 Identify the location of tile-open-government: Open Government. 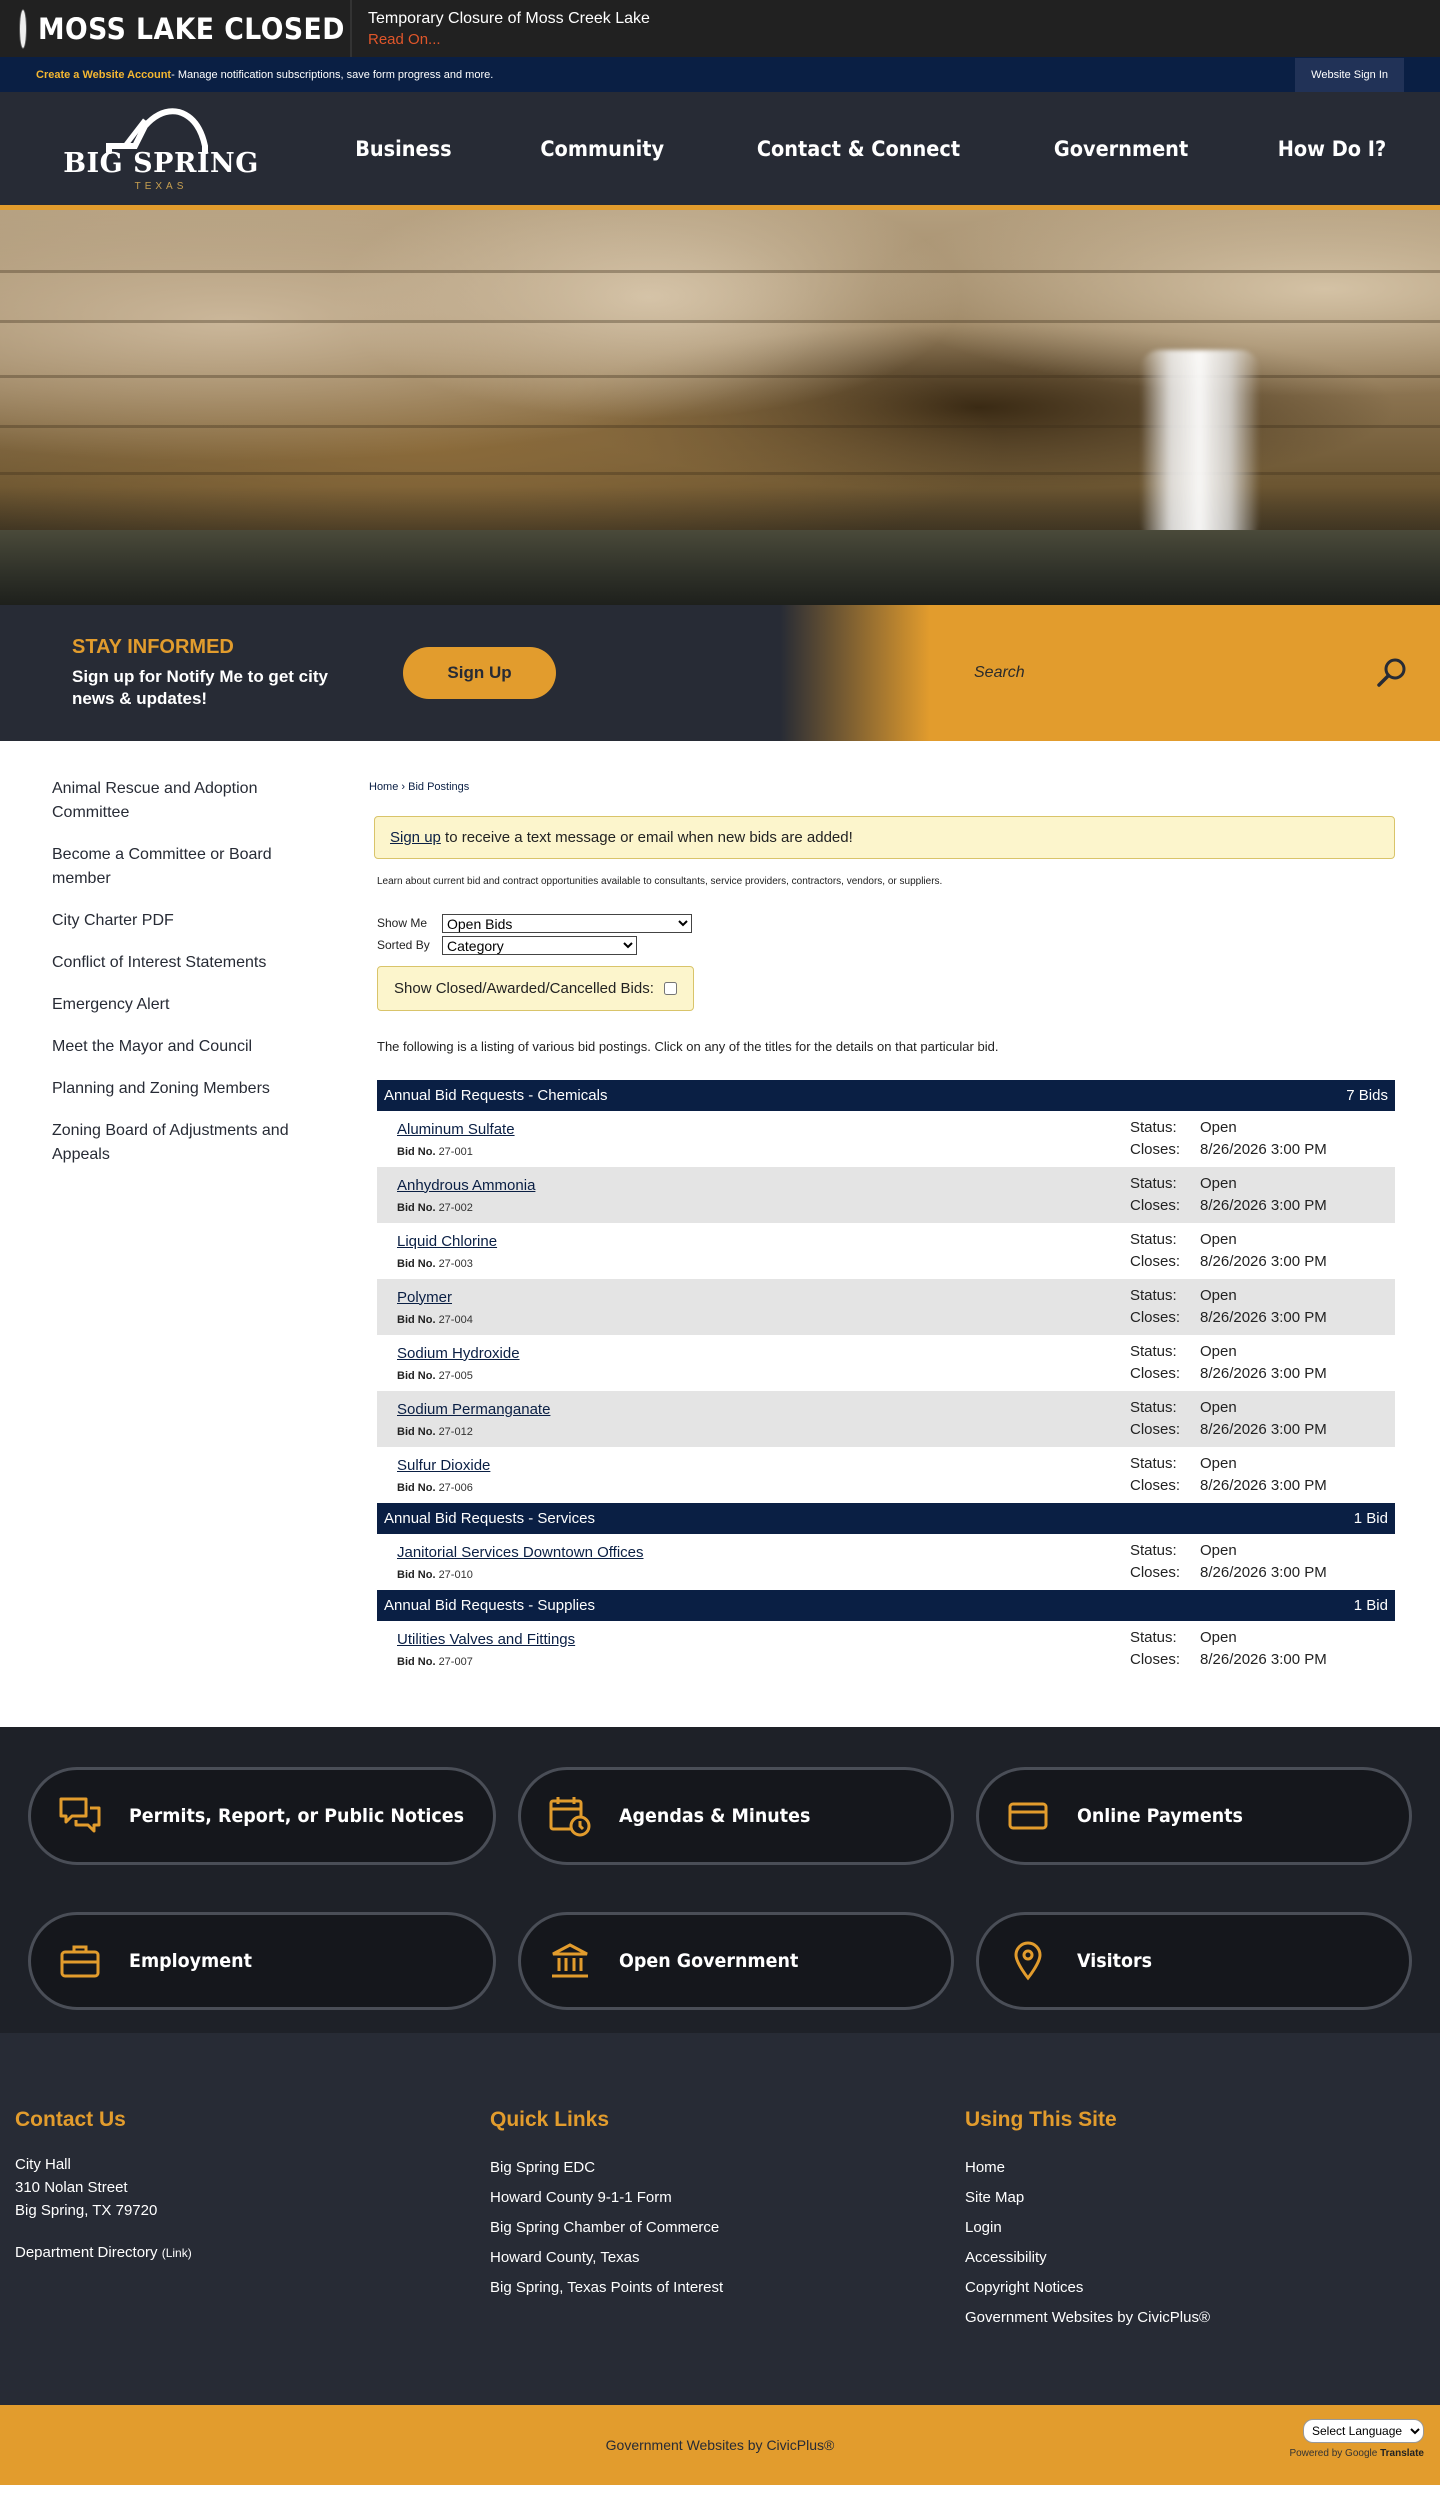
(736, 1961).